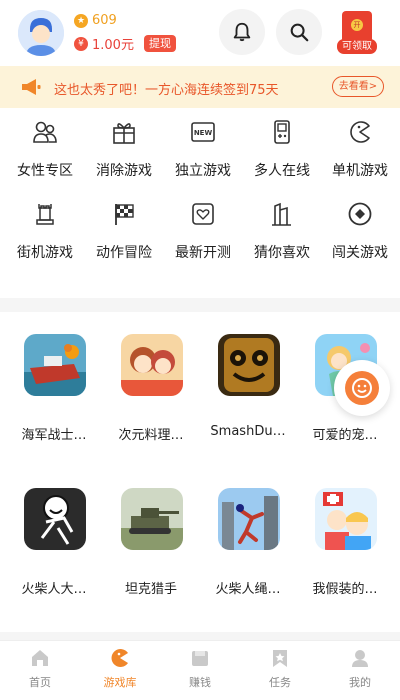  I want to click on category-action: 动作冒险, so click(124, 230).